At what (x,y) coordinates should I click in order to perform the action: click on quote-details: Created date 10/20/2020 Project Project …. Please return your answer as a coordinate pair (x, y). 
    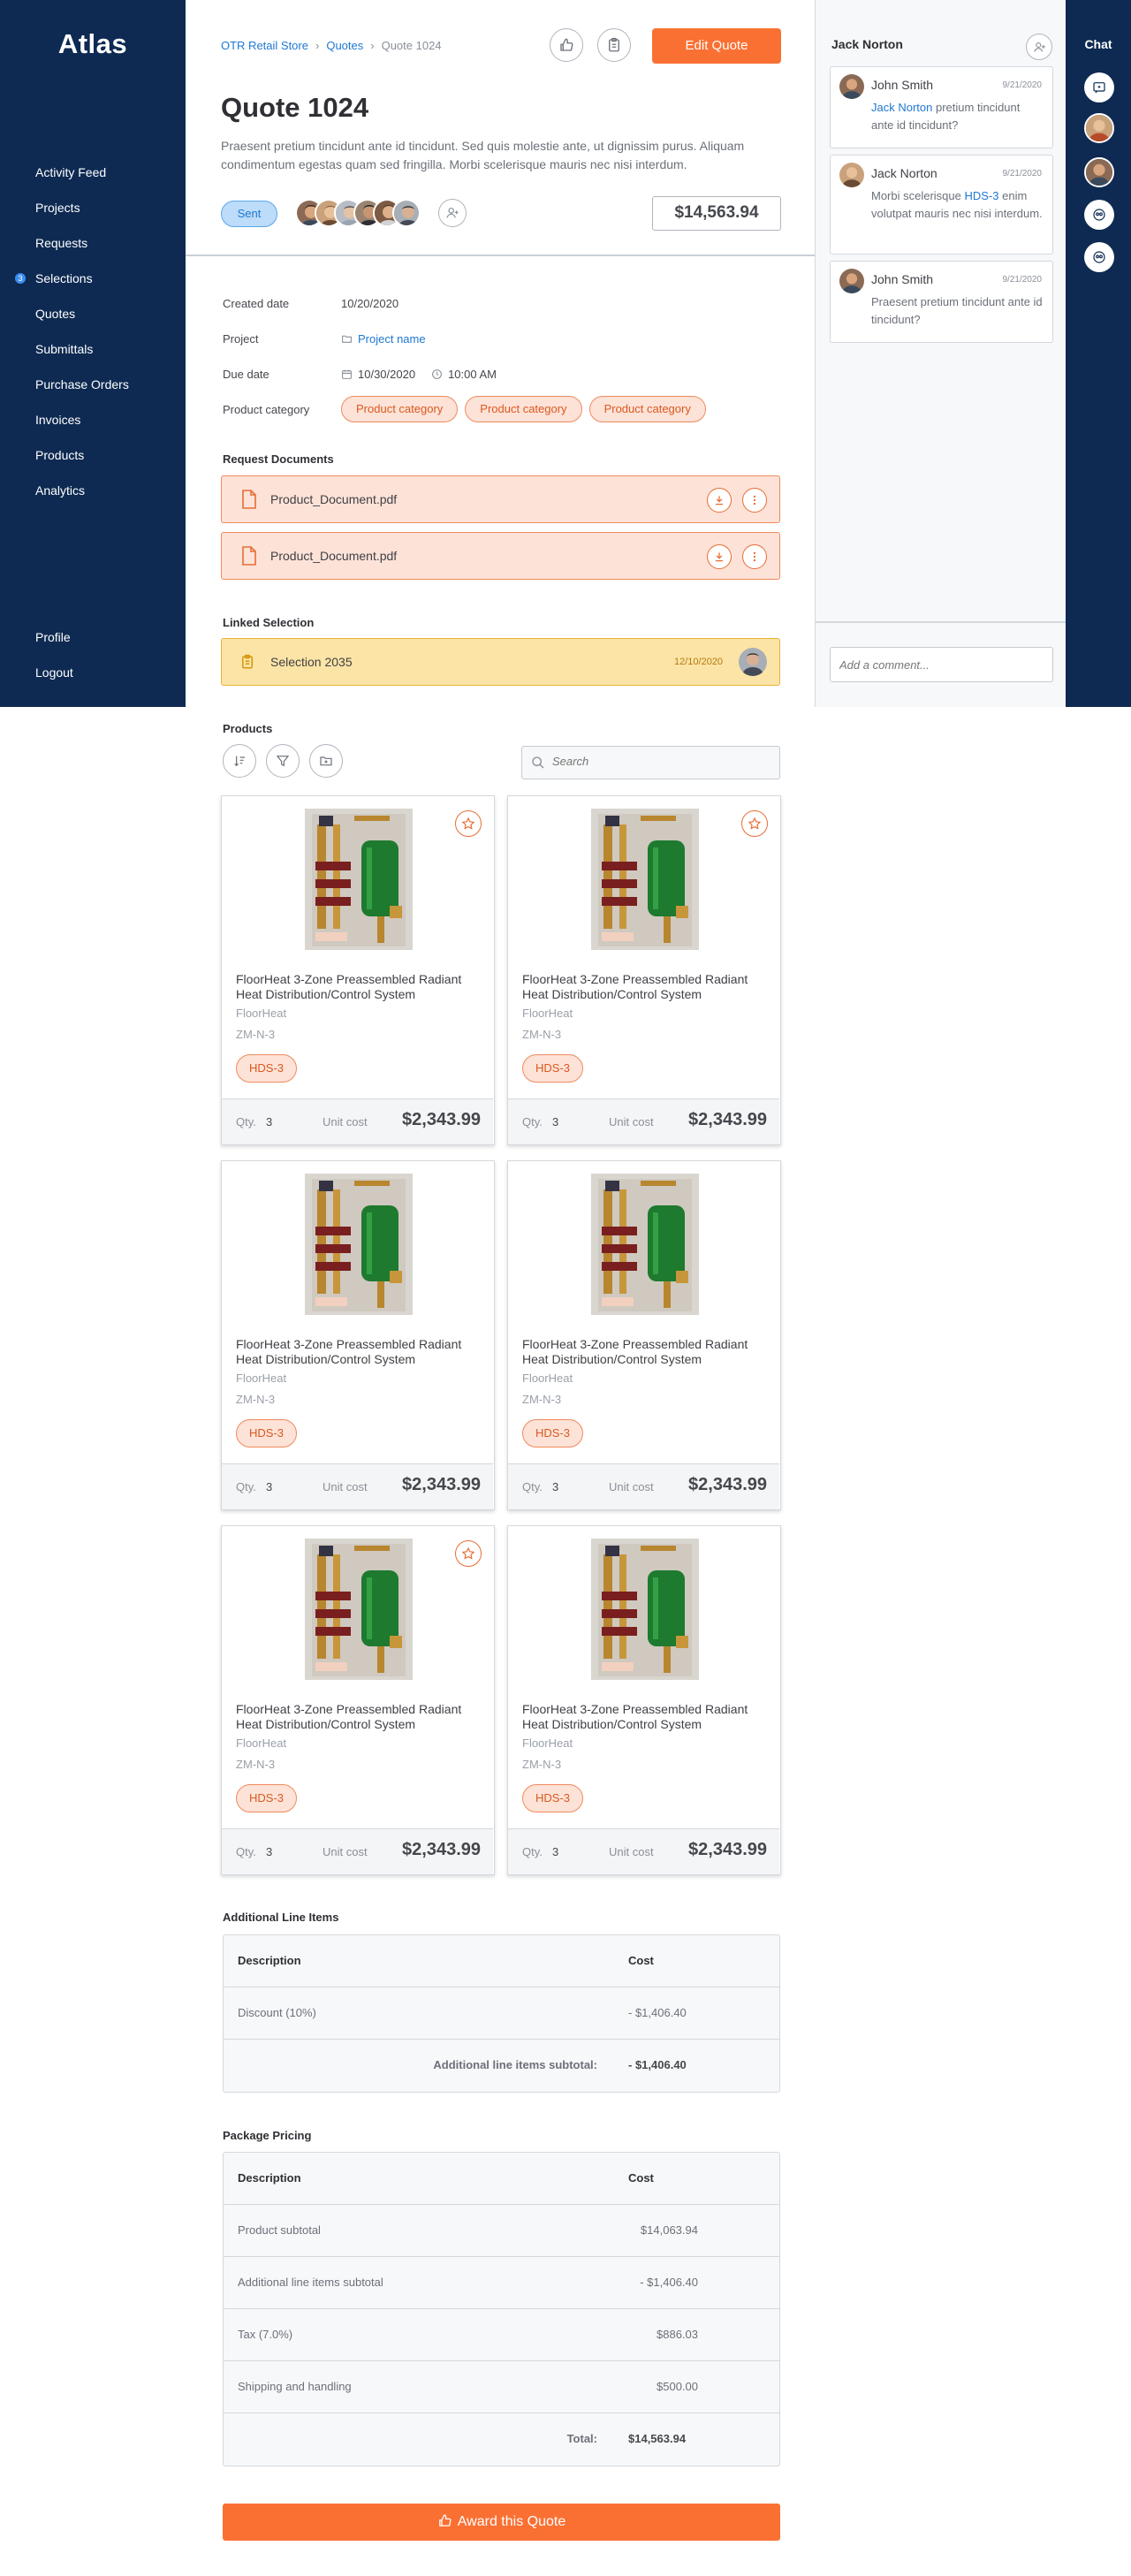
    Looking at the image, I should click on (505, 356).